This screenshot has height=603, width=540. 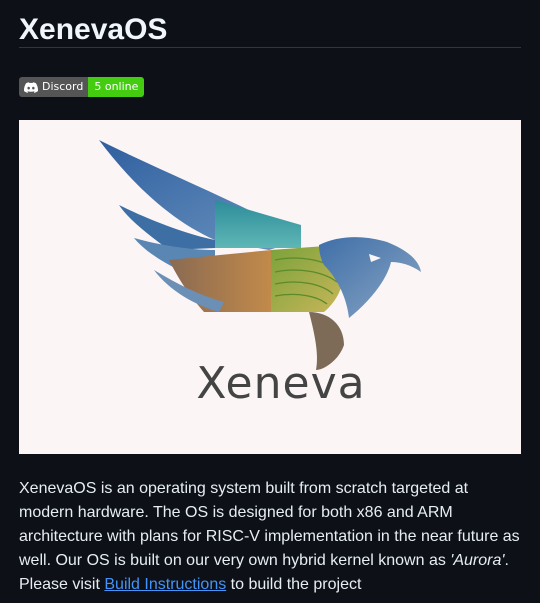 I want to click on badge-row: Discord 5 online, so click(x=82, y=87).